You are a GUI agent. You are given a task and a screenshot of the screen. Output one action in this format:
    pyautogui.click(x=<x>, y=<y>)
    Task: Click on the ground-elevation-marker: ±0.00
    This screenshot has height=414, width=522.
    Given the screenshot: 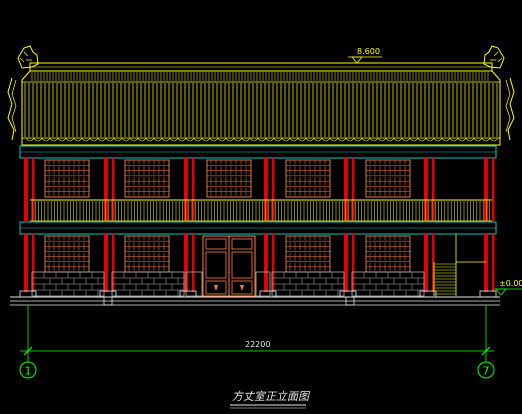 What is the action you would take?
    pyautogui.click(x=508, y=287)
    